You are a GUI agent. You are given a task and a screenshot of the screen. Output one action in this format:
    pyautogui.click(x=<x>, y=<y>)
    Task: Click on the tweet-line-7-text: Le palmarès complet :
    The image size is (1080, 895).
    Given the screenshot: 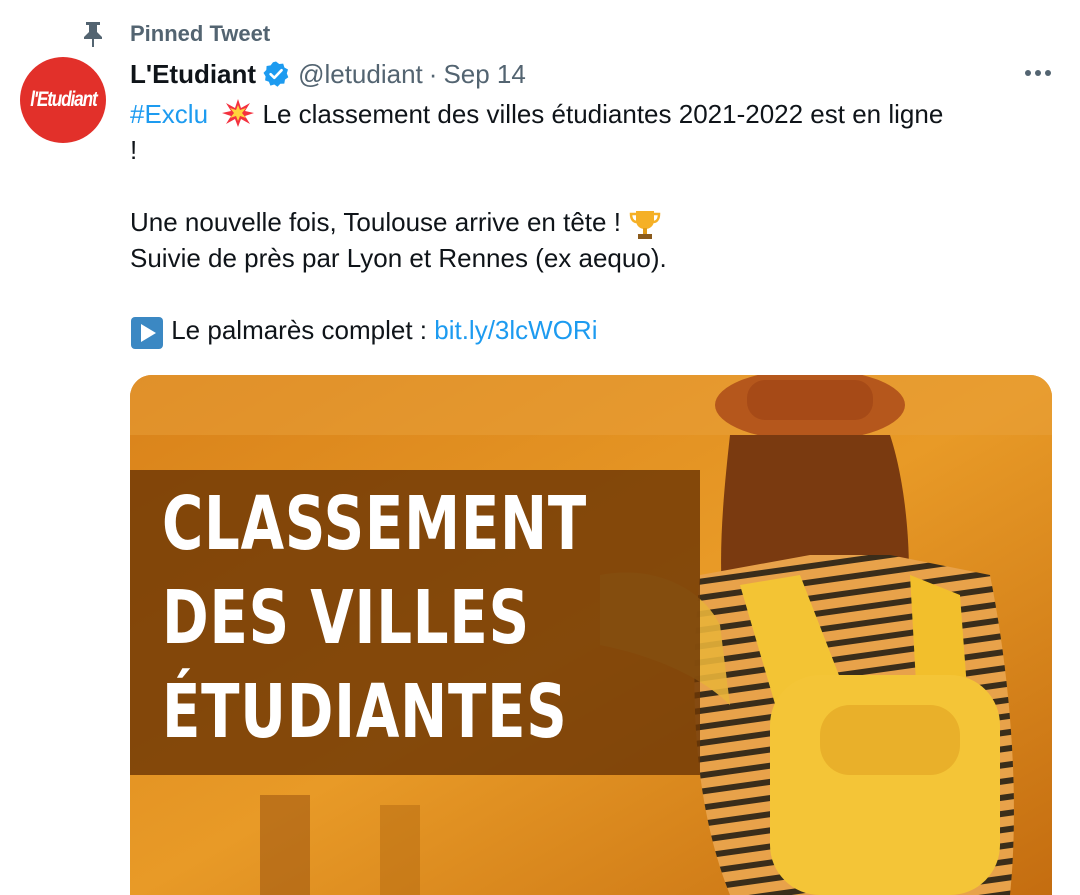 What is the action you would take?
    pyautogui.click(x=299, y=330)
    